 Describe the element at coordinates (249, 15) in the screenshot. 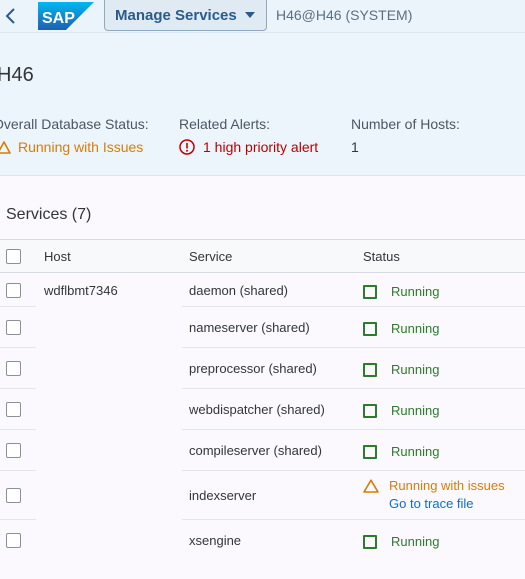

I see `caret-down-icon` at that location.